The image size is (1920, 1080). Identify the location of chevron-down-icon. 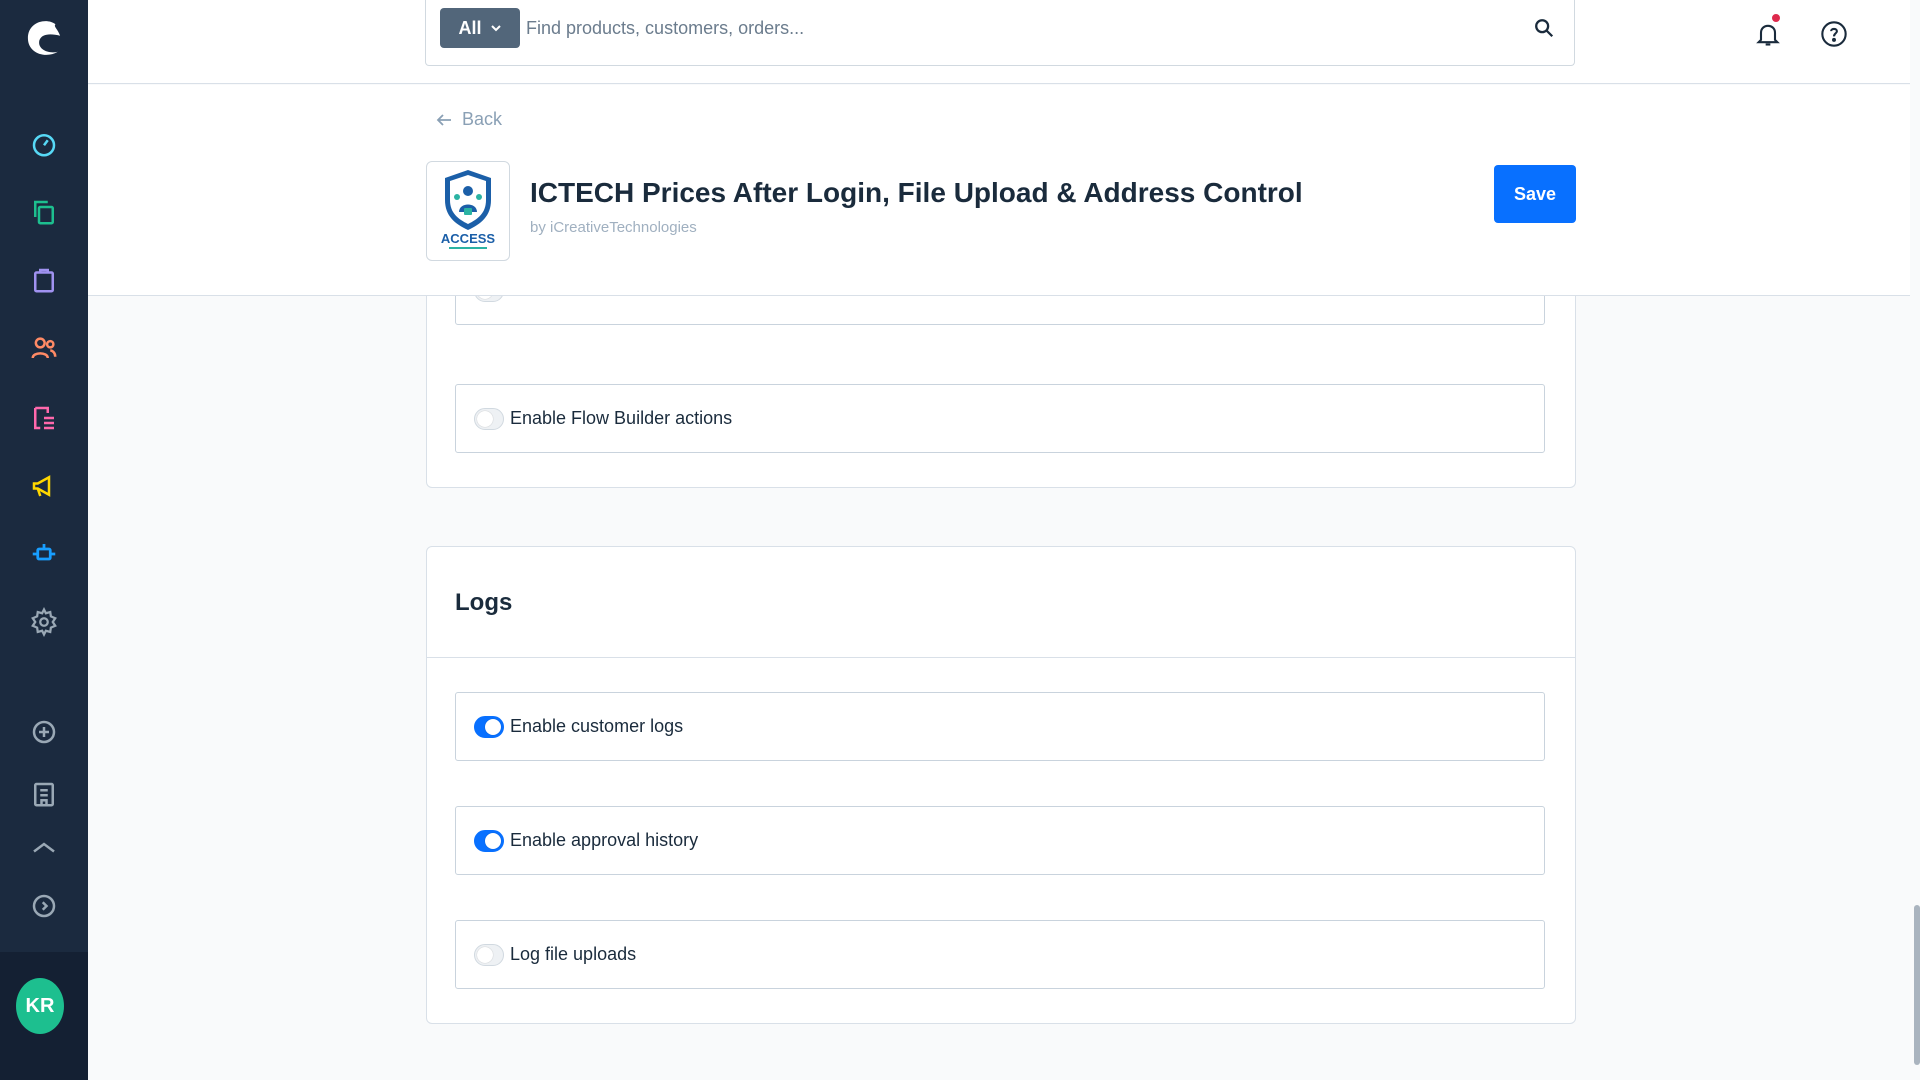
(495, 28).